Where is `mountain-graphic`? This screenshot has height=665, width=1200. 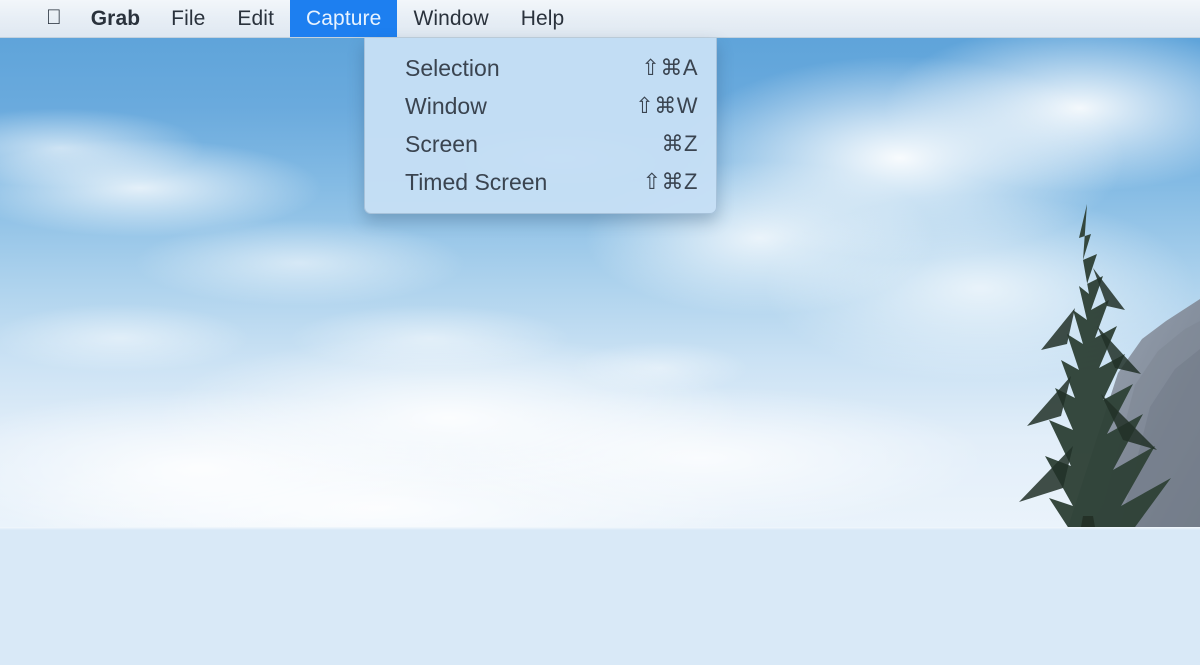
mountain-graphic is located at coordinates (1134, 413).